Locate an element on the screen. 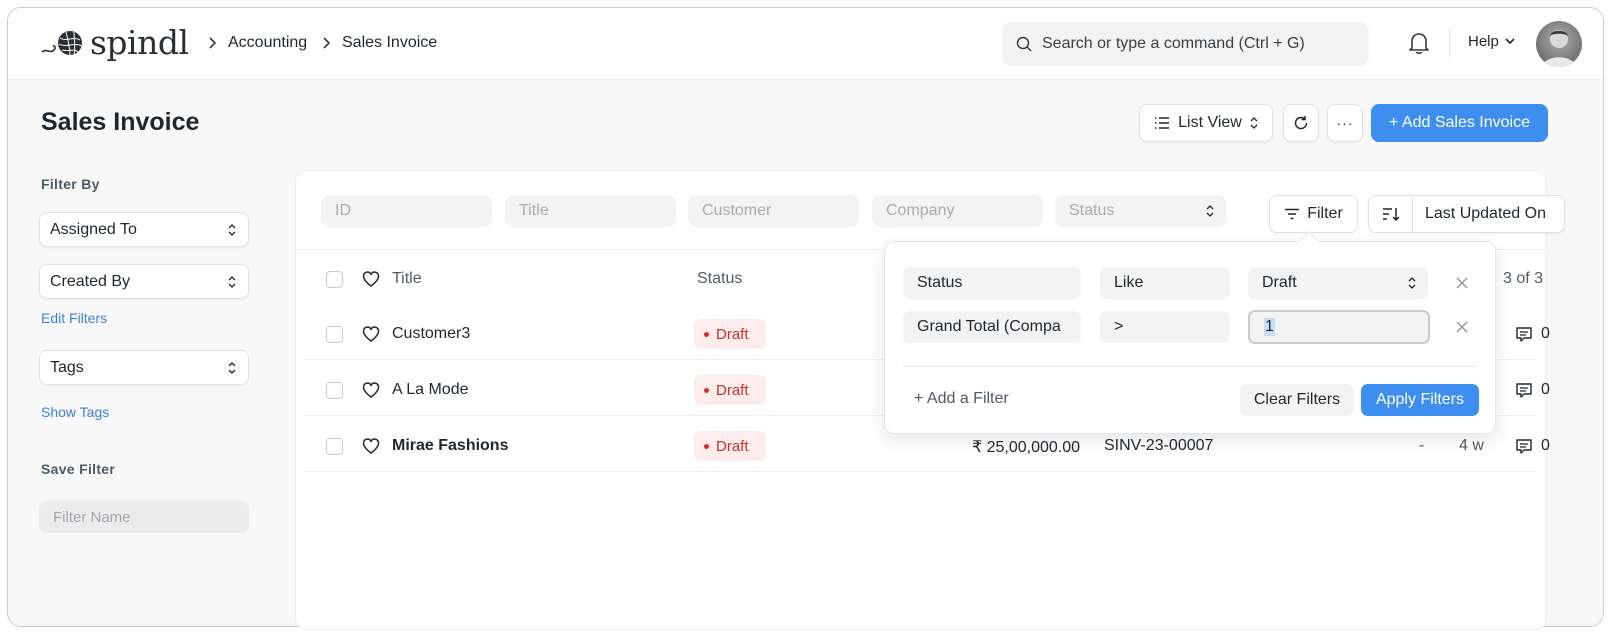  search-input: Search or type a command (Ctrl + G) is located at coordinates (1185, 44).